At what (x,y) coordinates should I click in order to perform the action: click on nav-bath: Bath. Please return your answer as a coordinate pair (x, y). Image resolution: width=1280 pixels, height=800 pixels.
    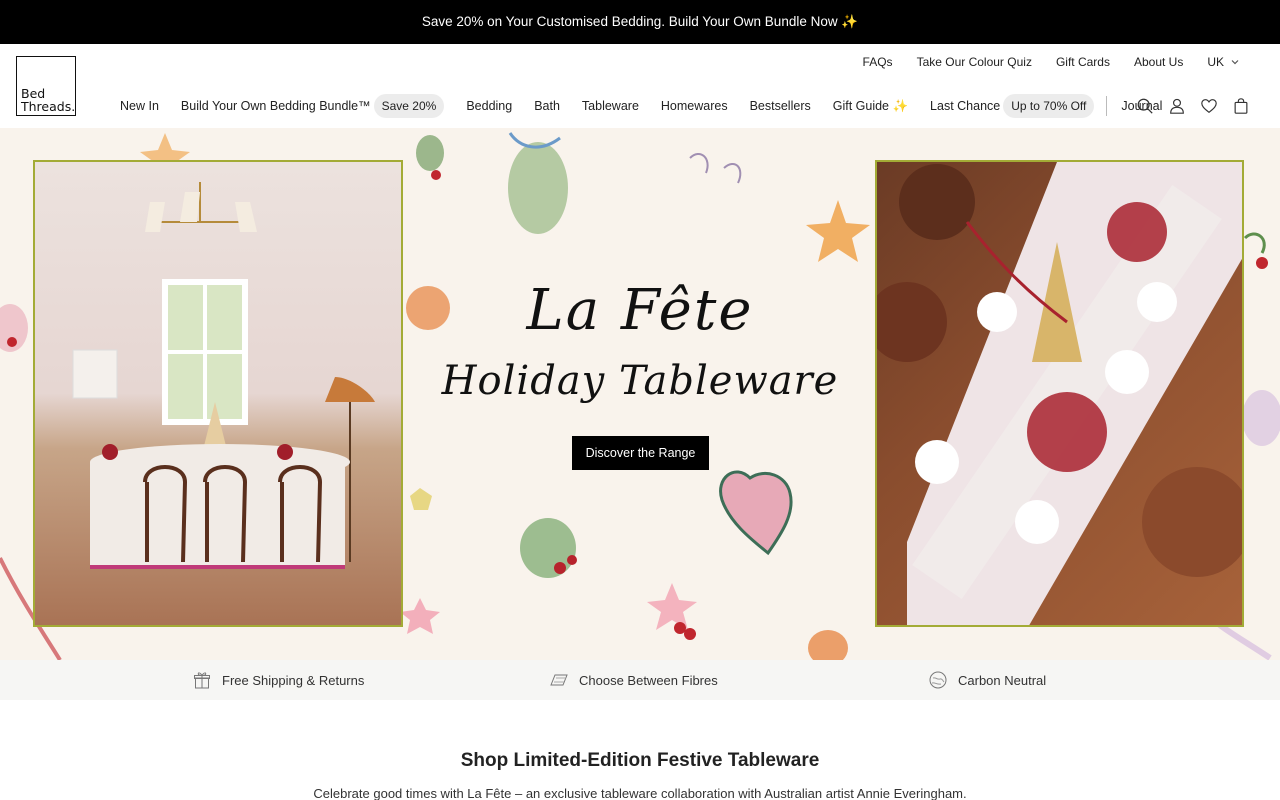
    Looking at the image, I should click on (547, 106).